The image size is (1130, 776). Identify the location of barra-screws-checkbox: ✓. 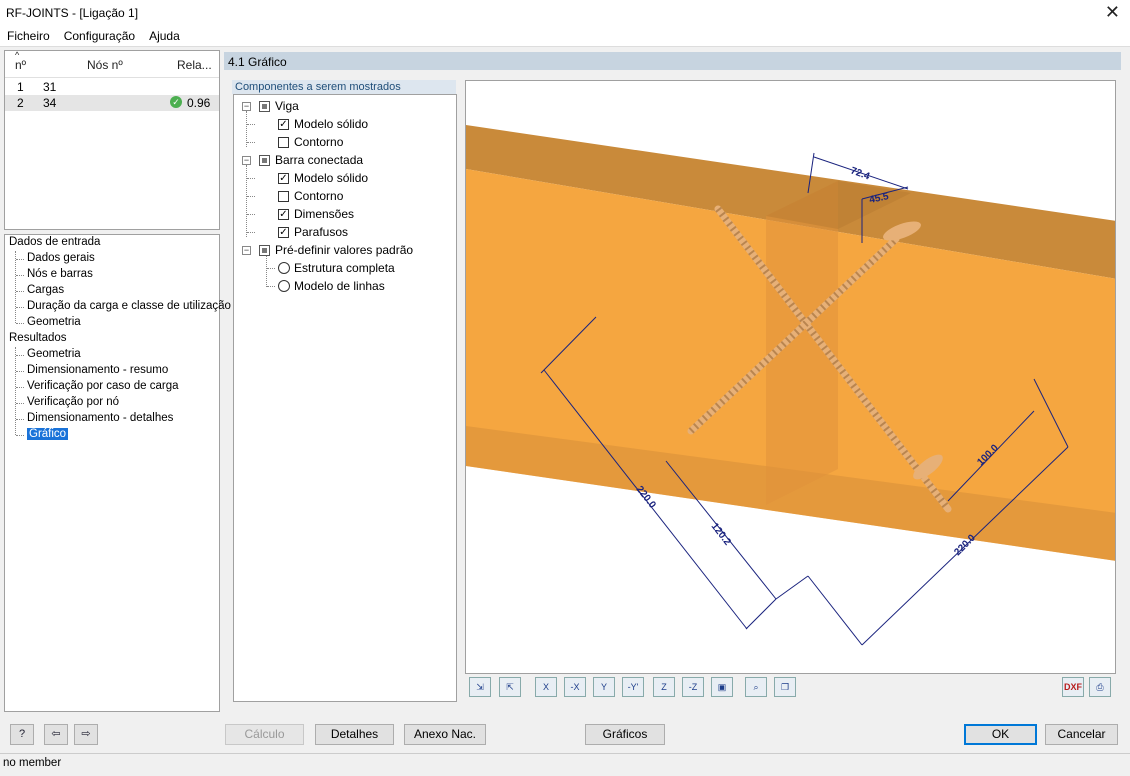
(283, 232).